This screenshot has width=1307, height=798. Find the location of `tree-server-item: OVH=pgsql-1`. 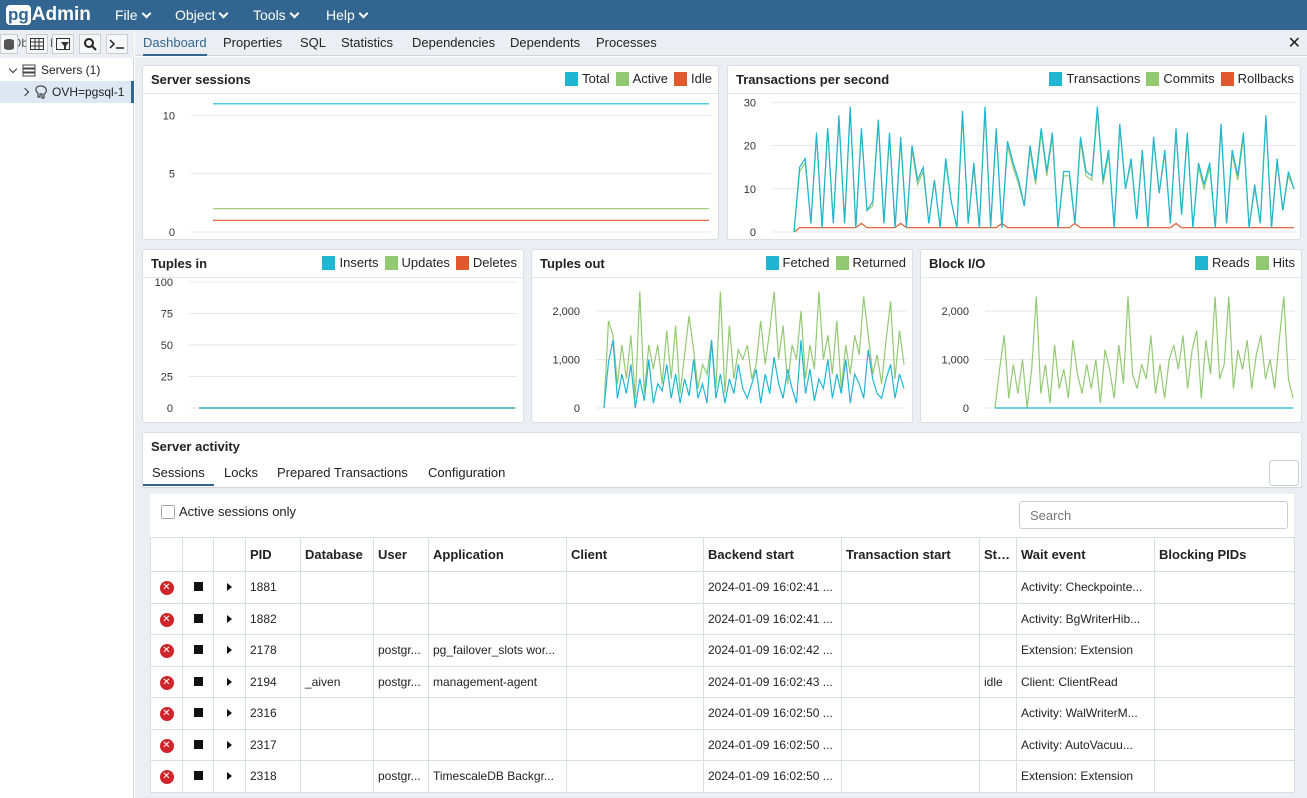

tree-server-item: OVH=pgsql-1 is located at coordinates (67, 92).